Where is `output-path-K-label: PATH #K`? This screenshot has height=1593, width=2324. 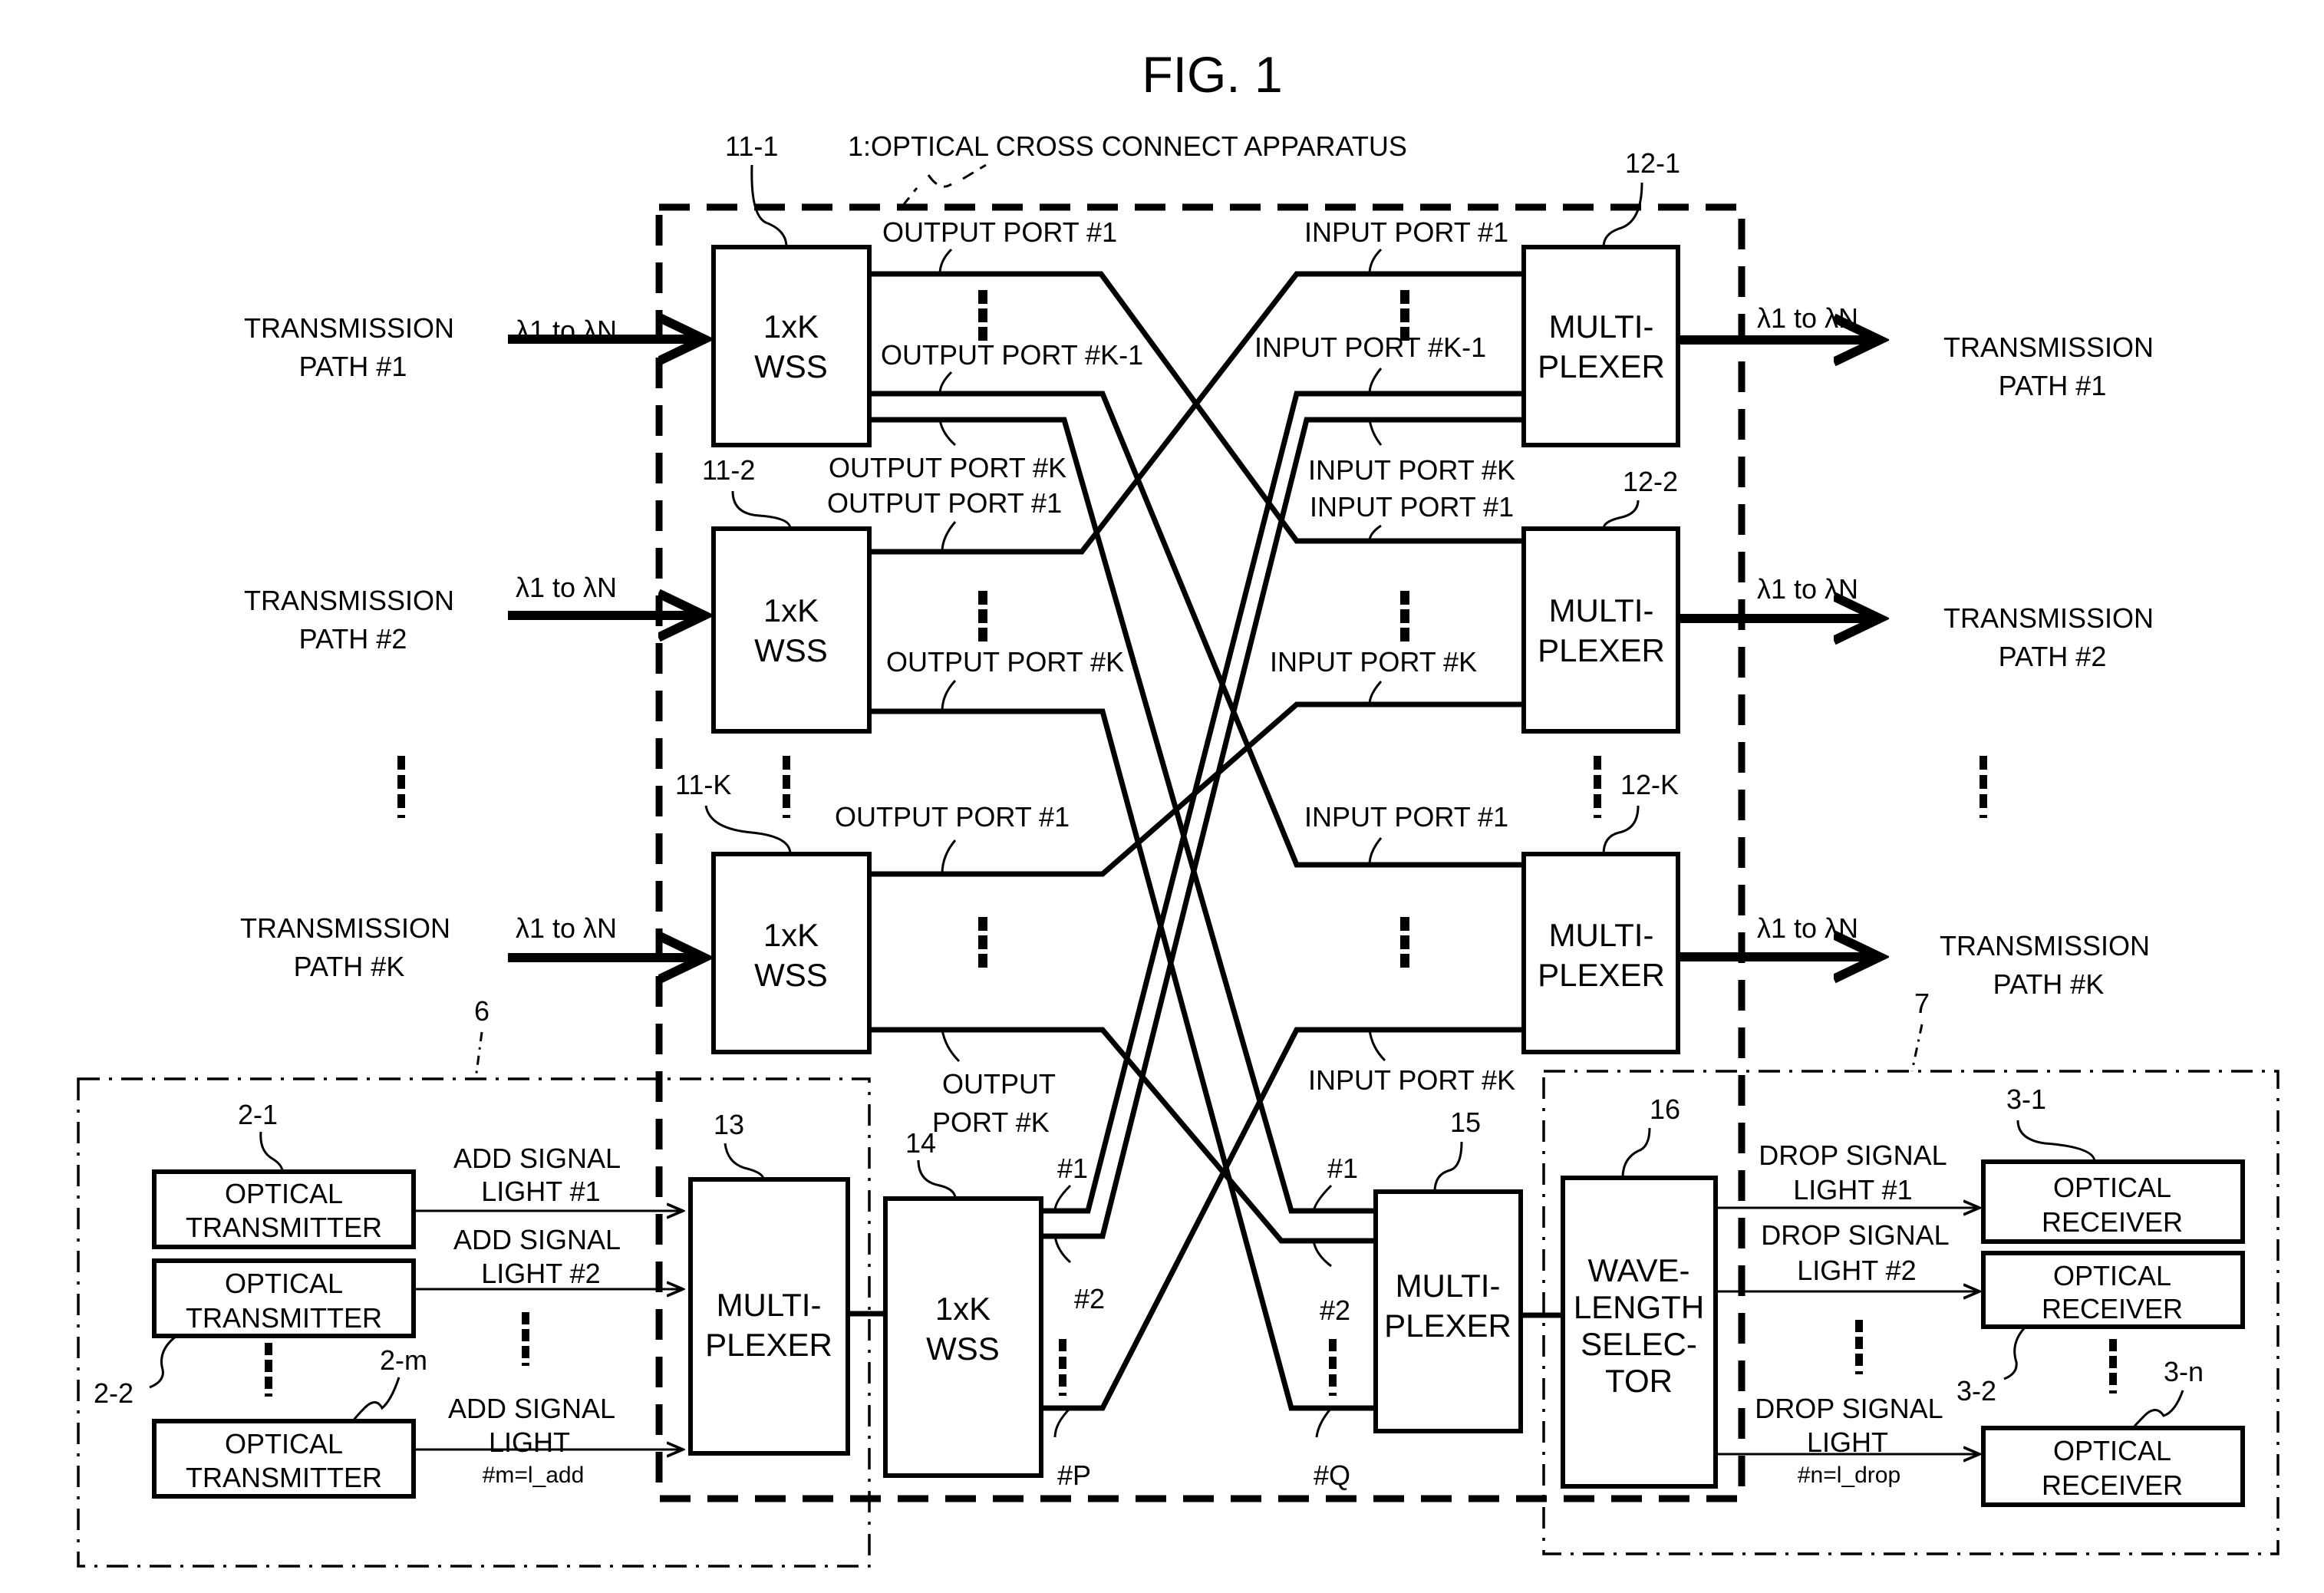 output-path-K-label: PATH #K is located at coordinates (2049, 984).